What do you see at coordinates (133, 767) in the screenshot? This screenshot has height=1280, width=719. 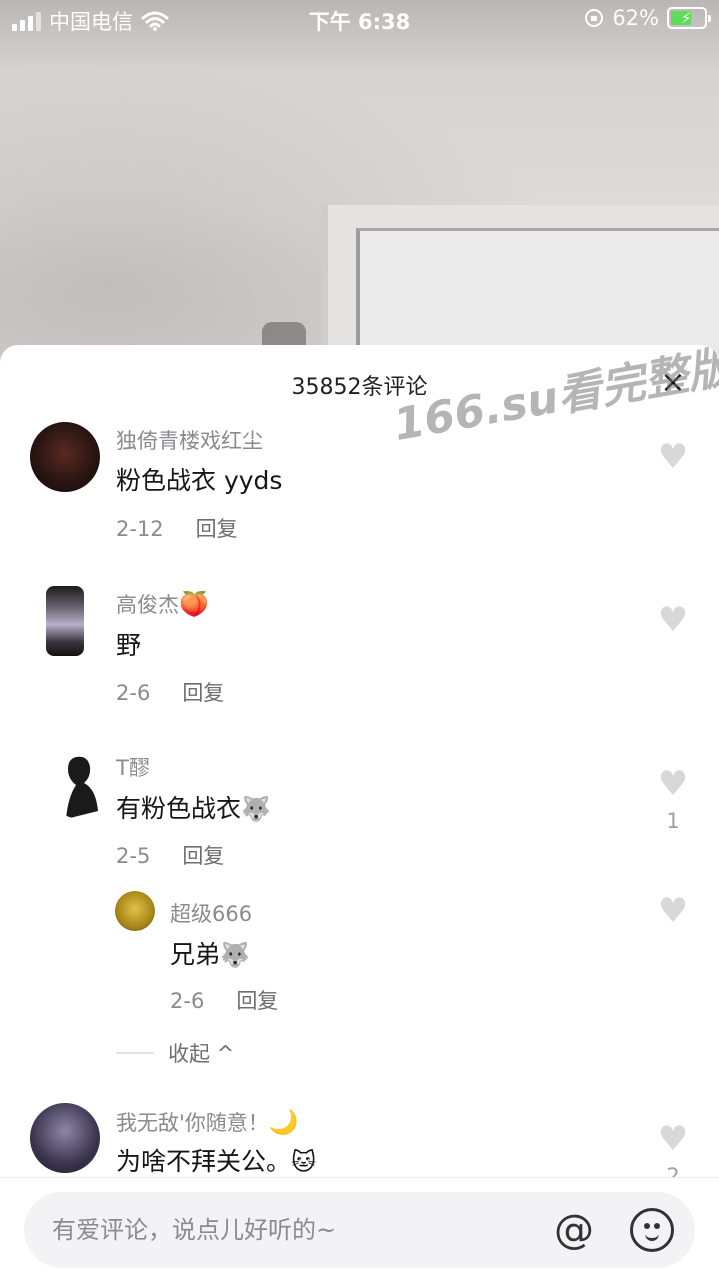 I see `comment-author: T醪` at bounding box center [133, 767].